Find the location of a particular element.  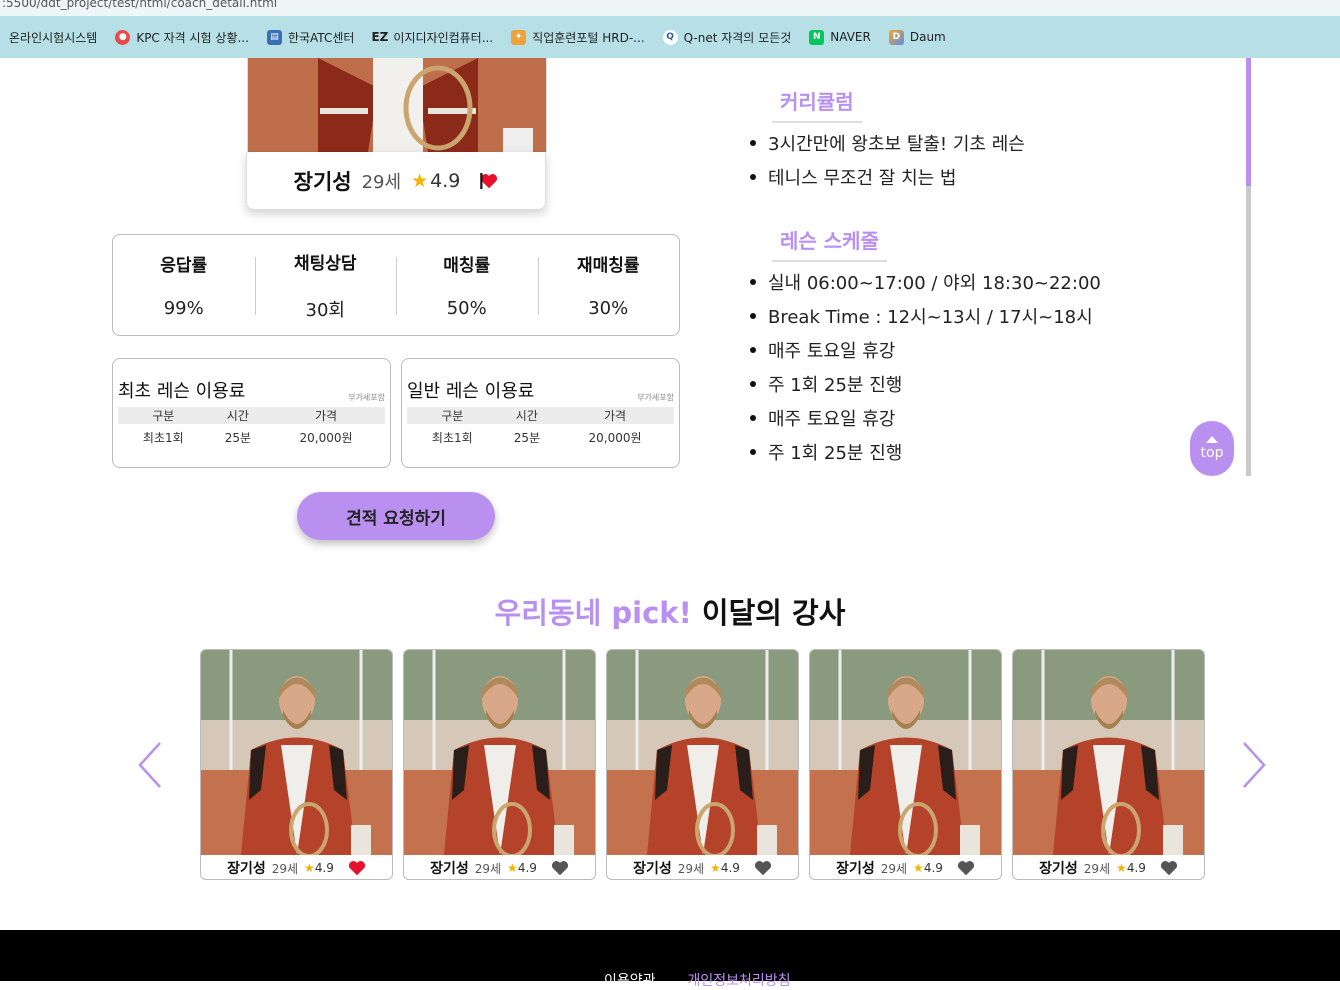

bookmark-label: 한국ATC센터 is located at coordinates (321, 37).